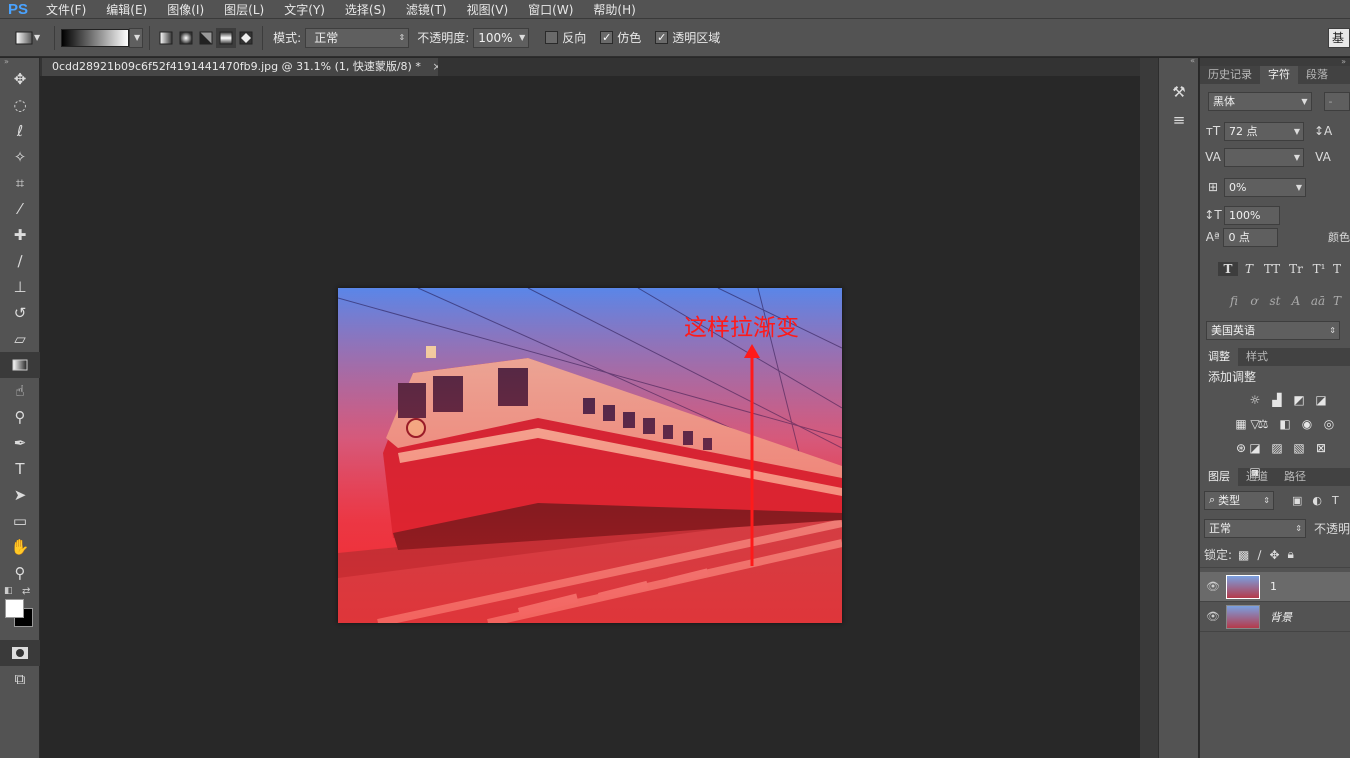  Describe the element at coordinates (1257, 357) in the screenshot. I see `tab-styles: 样式` at that location.